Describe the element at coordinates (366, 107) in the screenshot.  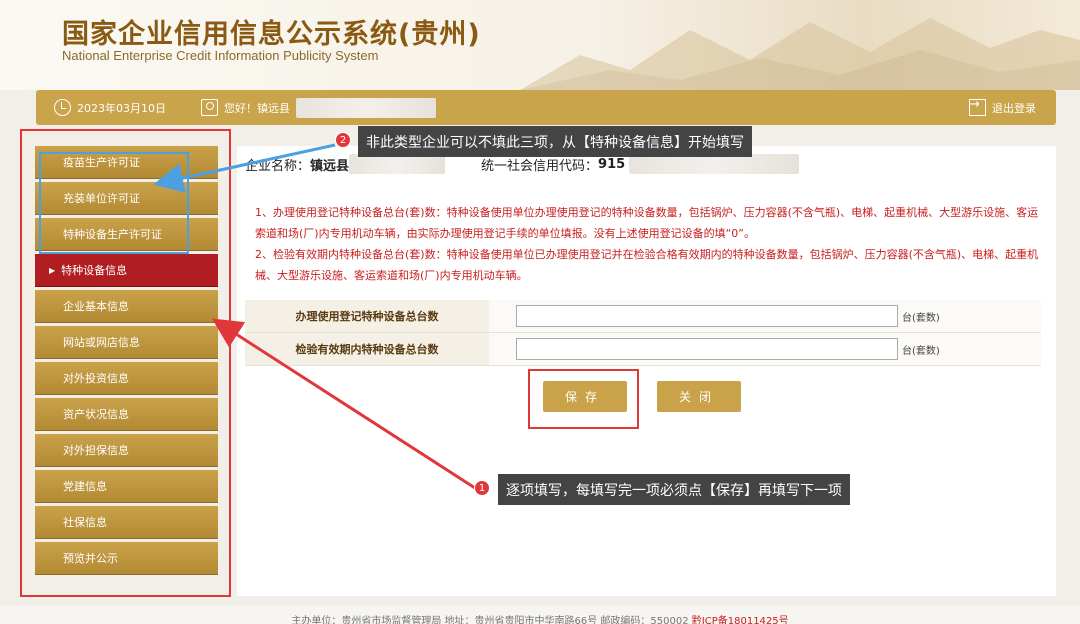
I see `redacted-name` at that location.